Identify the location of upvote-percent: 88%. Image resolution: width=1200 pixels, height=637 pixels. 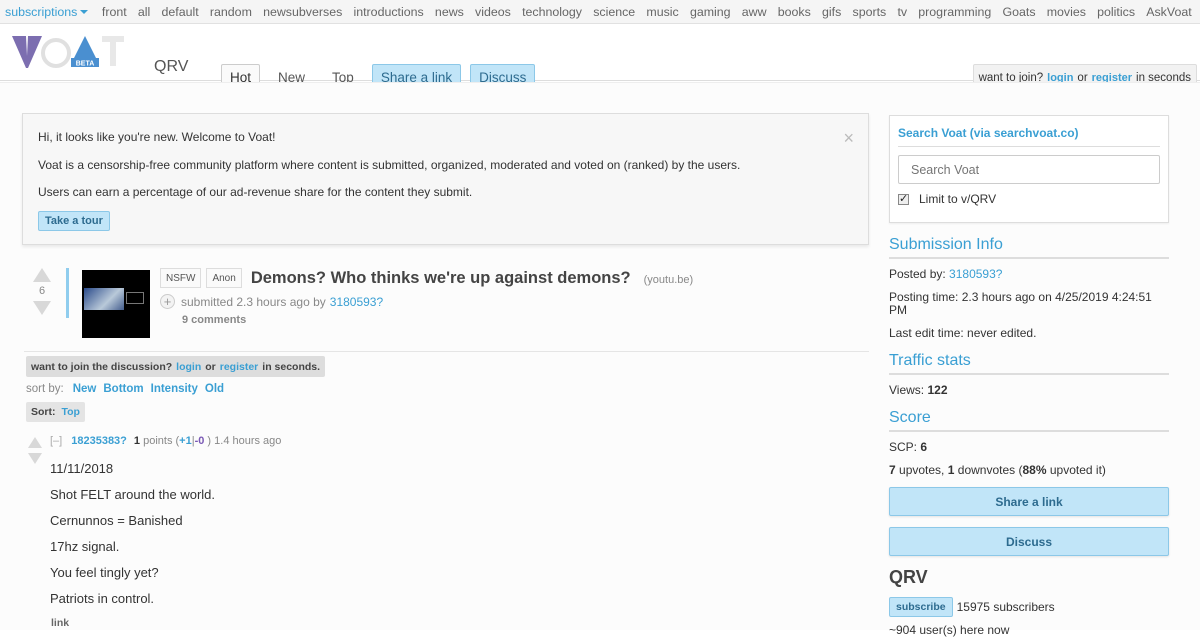
(1034, 470).